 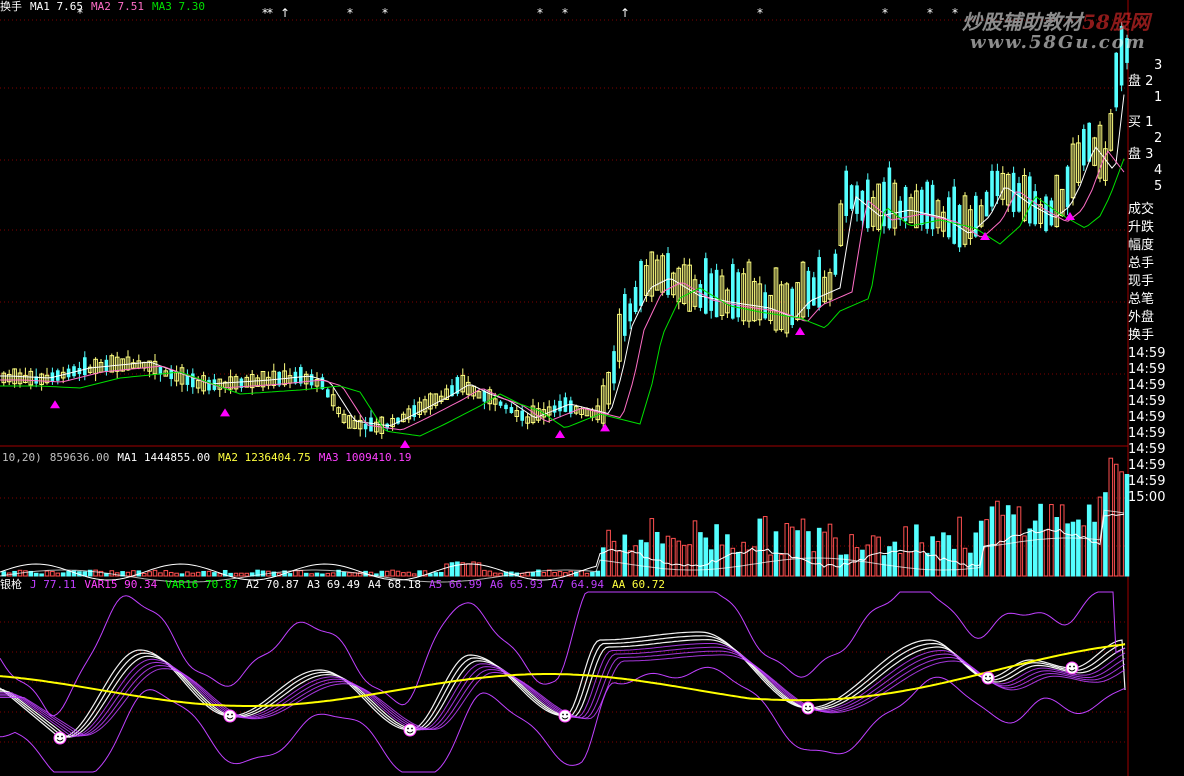 I want to click on indicator-legend-a7: A7 64.94, so click(x=577, y=584).